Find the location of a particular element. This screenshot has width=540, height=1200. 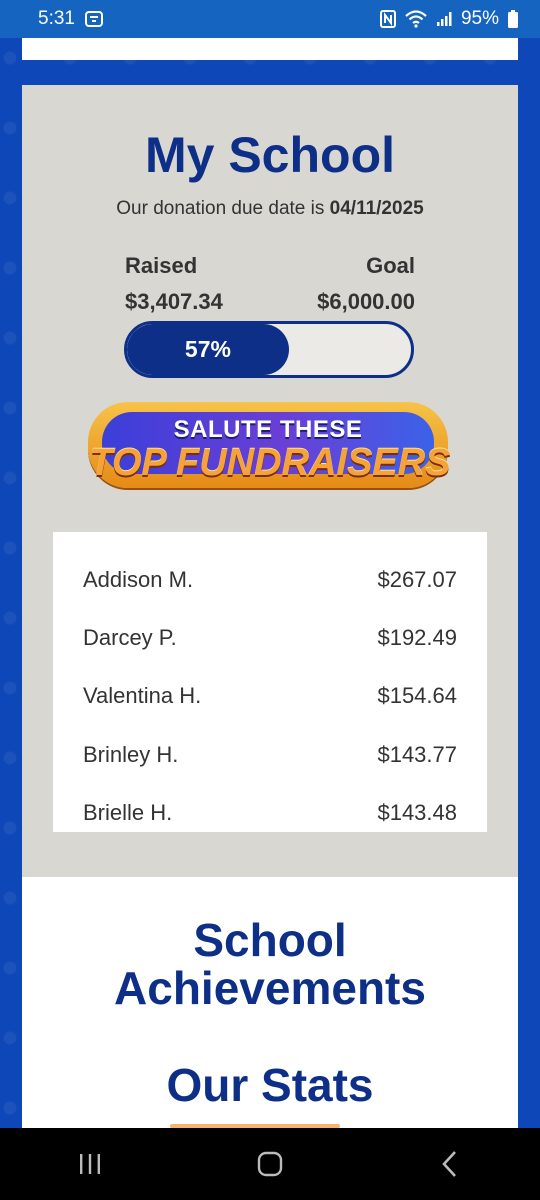

fundraiser-amount: $143.48 is located at coordinates (417, 812).